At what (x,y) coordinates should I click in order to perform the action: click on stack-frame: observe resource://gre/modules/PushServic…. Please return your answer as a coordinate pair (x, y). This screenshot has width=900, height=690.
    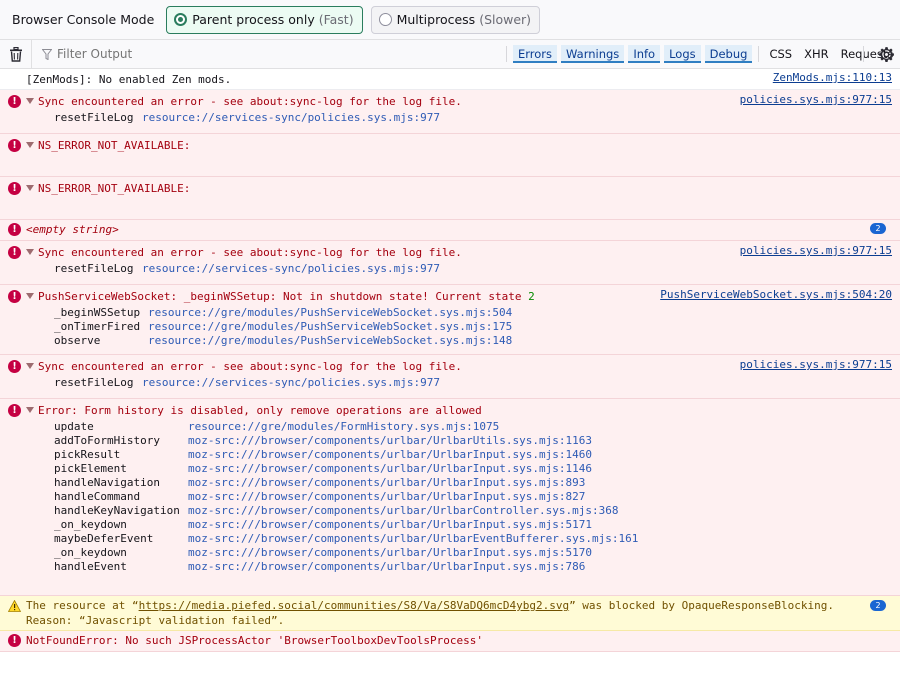
    Looking at the image, I should click on (473, 341).